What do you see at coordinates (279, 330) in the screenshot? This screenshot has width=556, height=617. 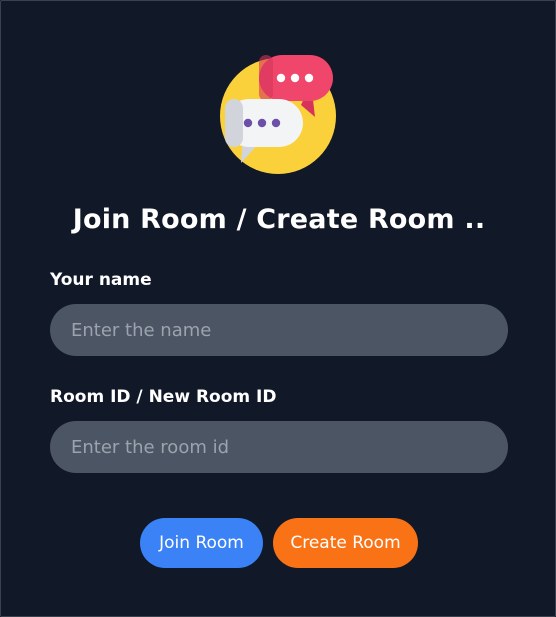 I see `name-input` at bounding box center [279, 330].